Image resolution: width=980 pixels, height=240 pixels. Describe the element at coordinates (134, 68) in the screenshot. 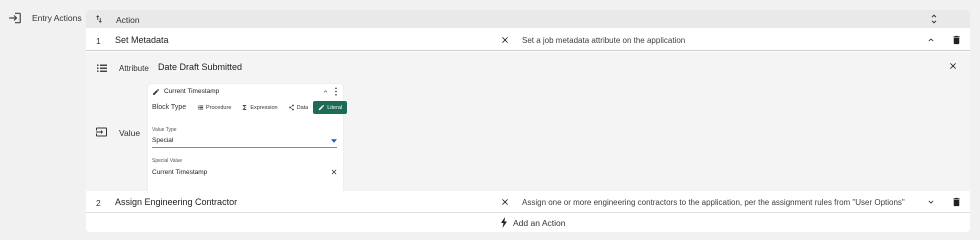

I see `attribute-label: Attribute` at that location.